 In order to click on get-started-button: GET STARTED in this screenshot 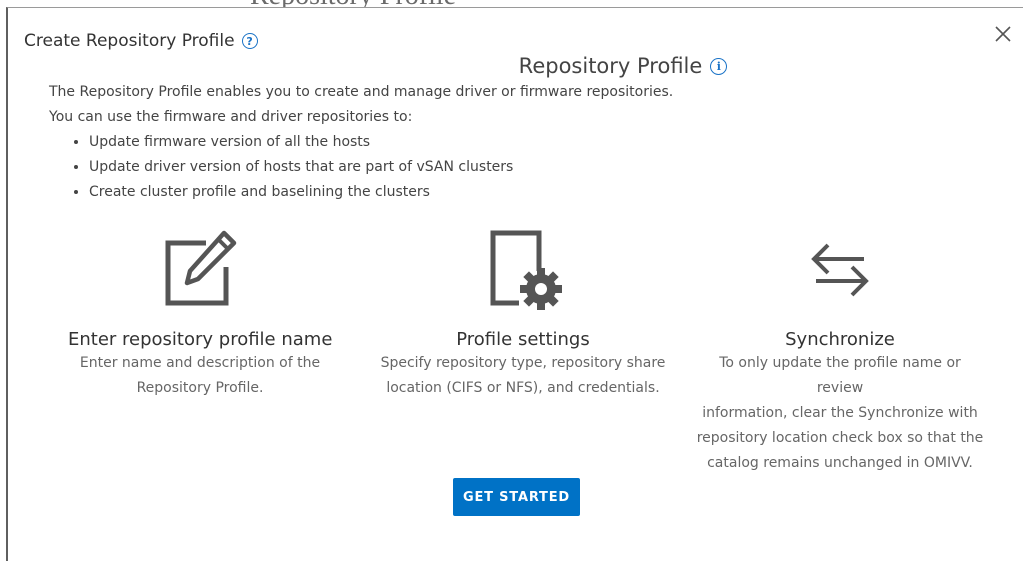, I will do `click(516, 497)`.